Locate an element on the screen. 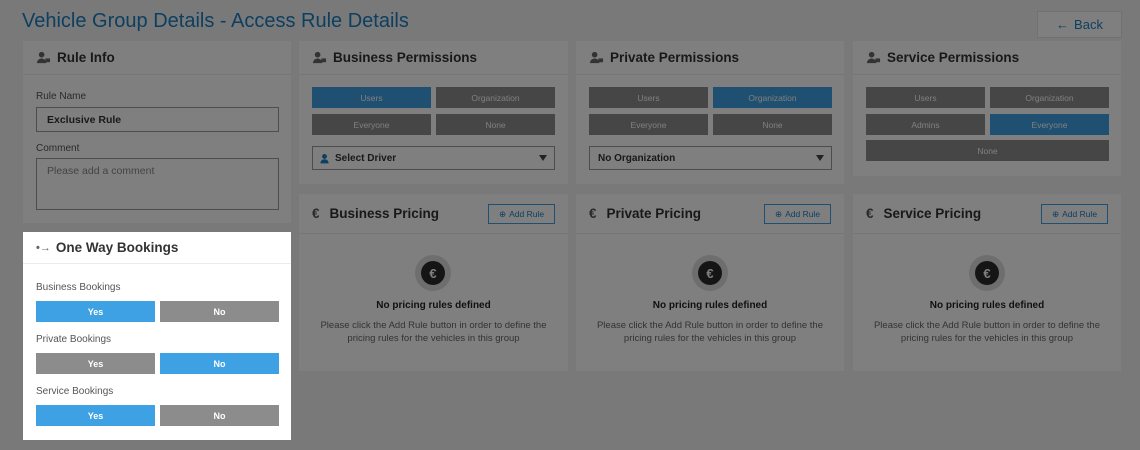 Image resolution: width=1140 pixels, height=450 pixels. private-organization-button: Organization is located at coordinates (772, 97).